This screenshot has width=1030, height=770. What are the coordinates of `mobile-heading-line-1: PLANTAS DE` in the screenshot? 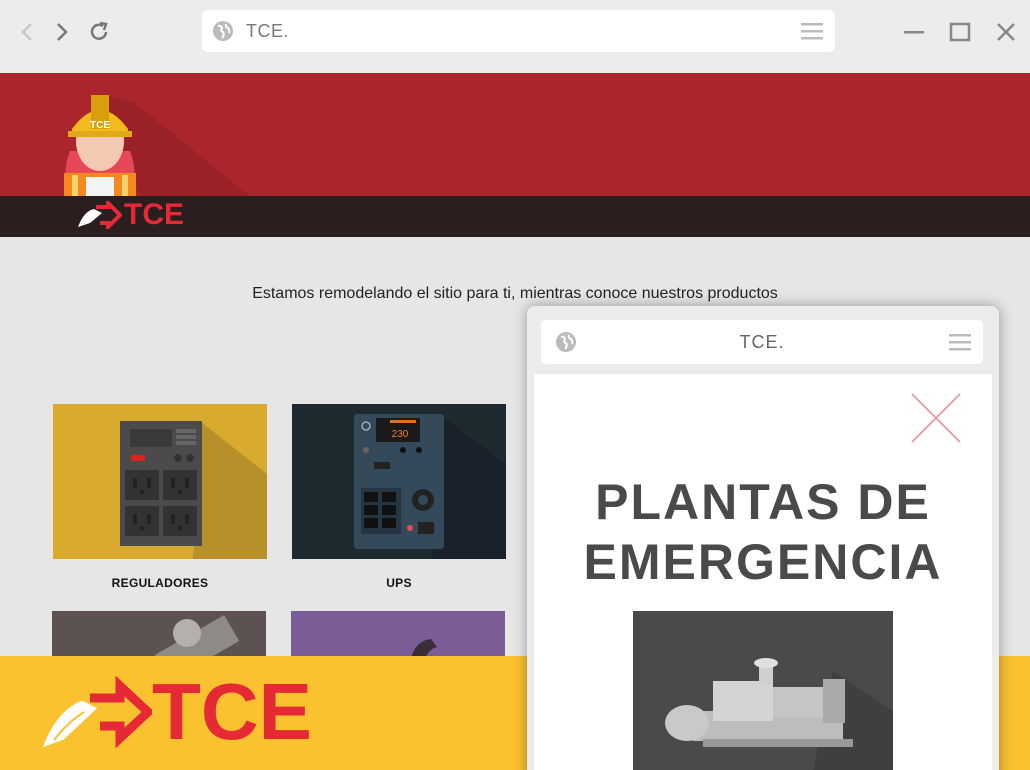 It's located at (763, 502).